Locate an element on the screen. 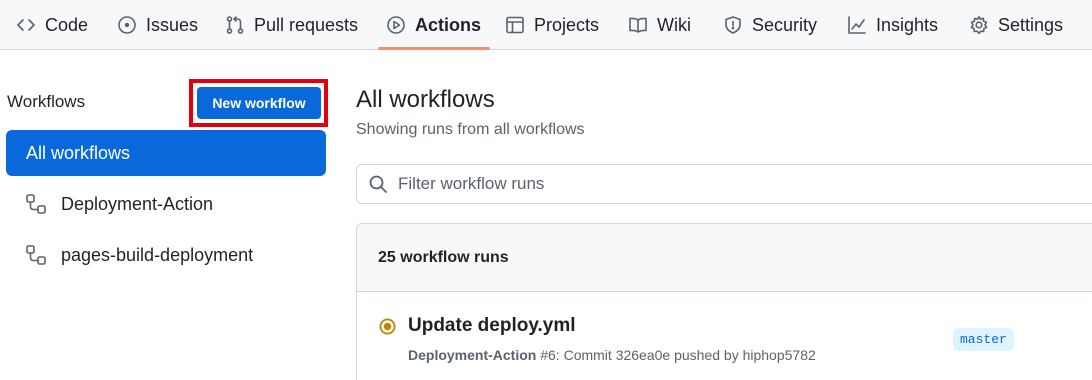  issue-icon is located at coordinates (127, 25).